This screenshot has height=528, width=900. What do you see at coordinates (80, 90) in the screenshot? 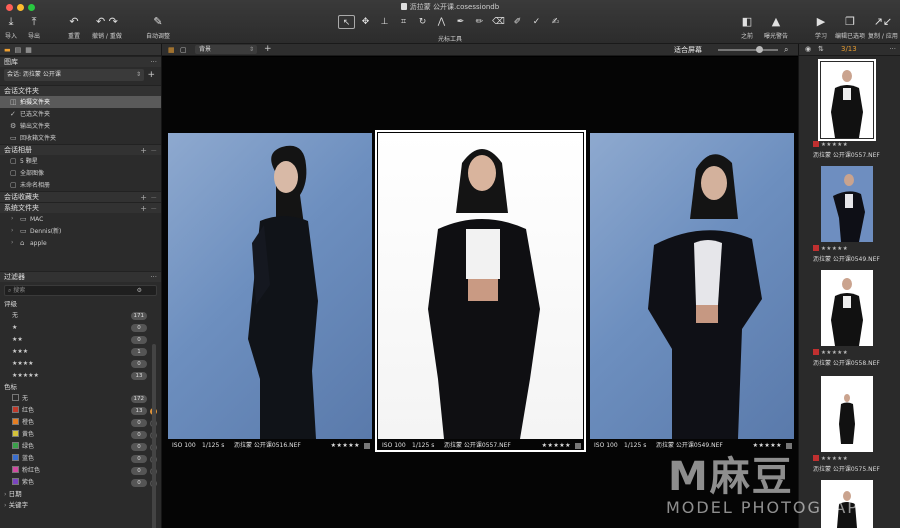
I see `session-folders-header: 会话文件夹` at bounding box center [80, 90].